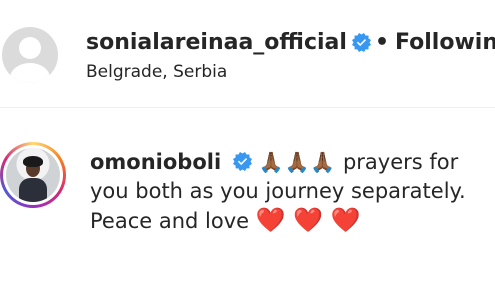  Describe the element at coordinates (155, 162) in the screenshot. I see `comment-username: omonioboli` at that location.